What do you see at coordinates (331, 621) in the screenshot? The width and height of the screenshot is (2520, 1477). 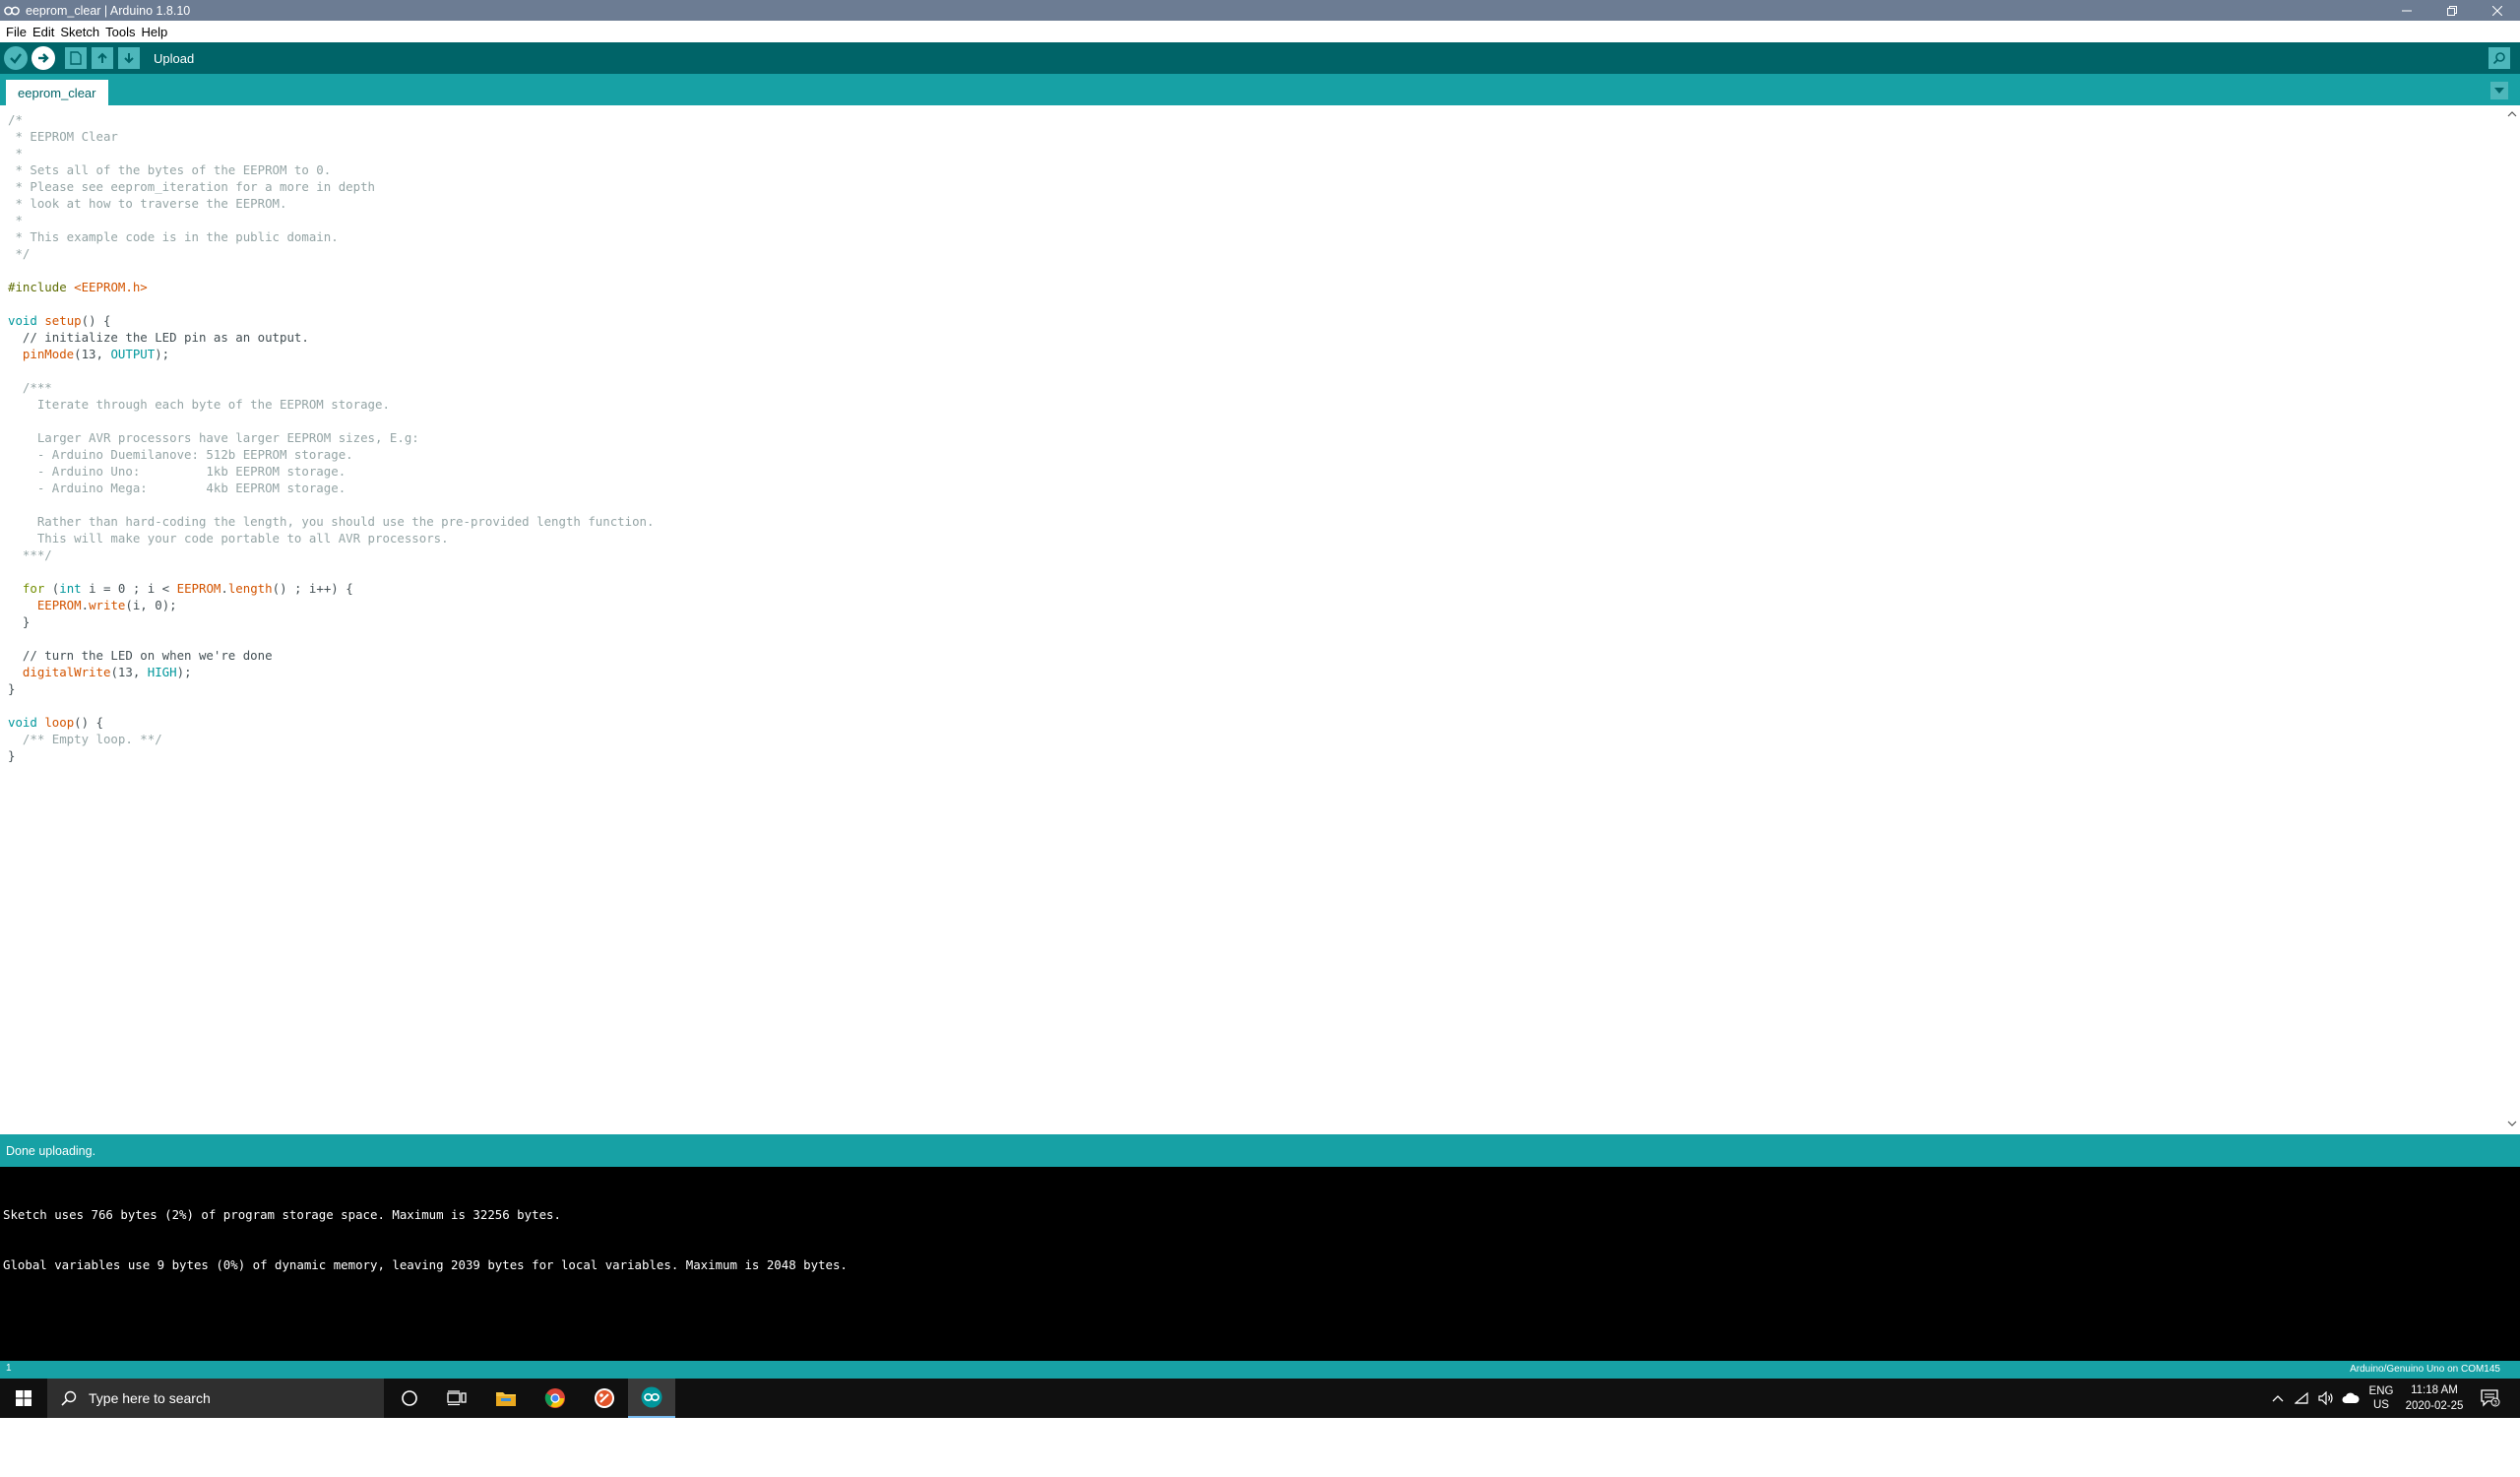 I see `code-line: }` at bounding box center [331, 621].